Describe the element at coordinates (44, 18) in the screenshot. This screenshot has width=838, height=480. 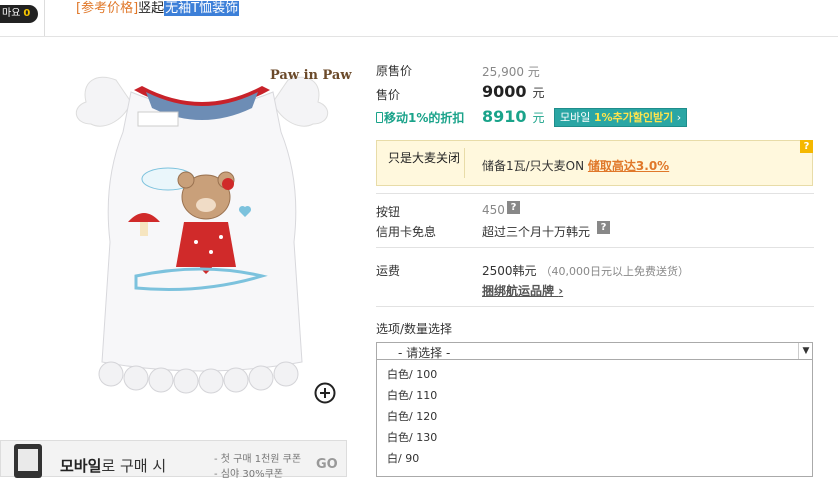
I see `top-divider` at that location.